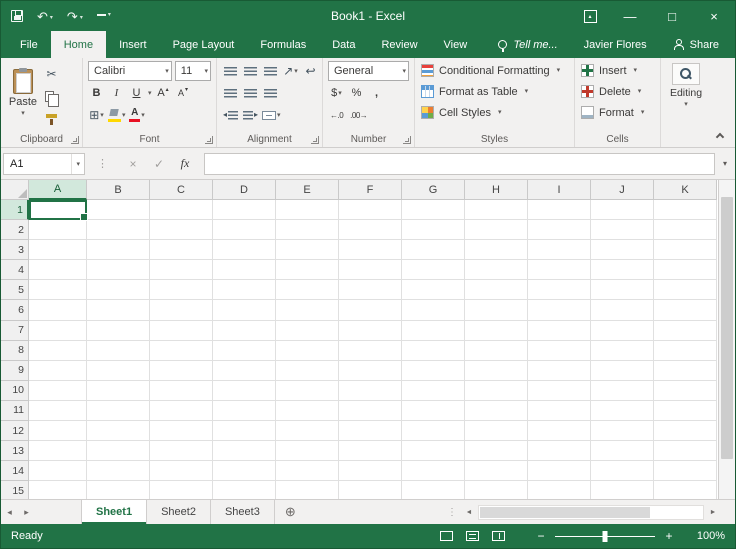  What do you see at coordinates (615, 45) in the screenshot?
I see `user-account-button: Javier Flores` at bounding box center [615, 45].